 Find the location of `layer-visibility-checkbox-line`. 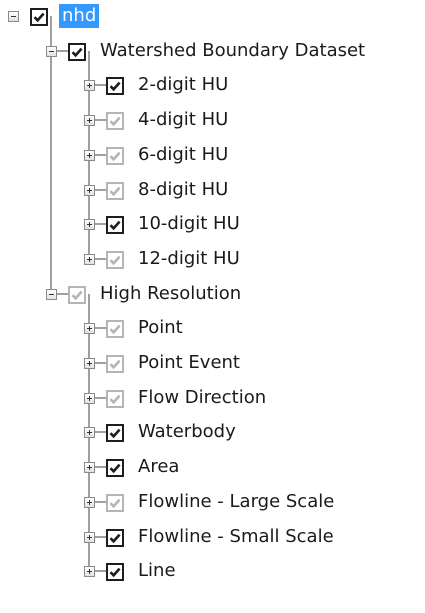

layer-visibility-checkbox-line is located at coordinates (115, 572).